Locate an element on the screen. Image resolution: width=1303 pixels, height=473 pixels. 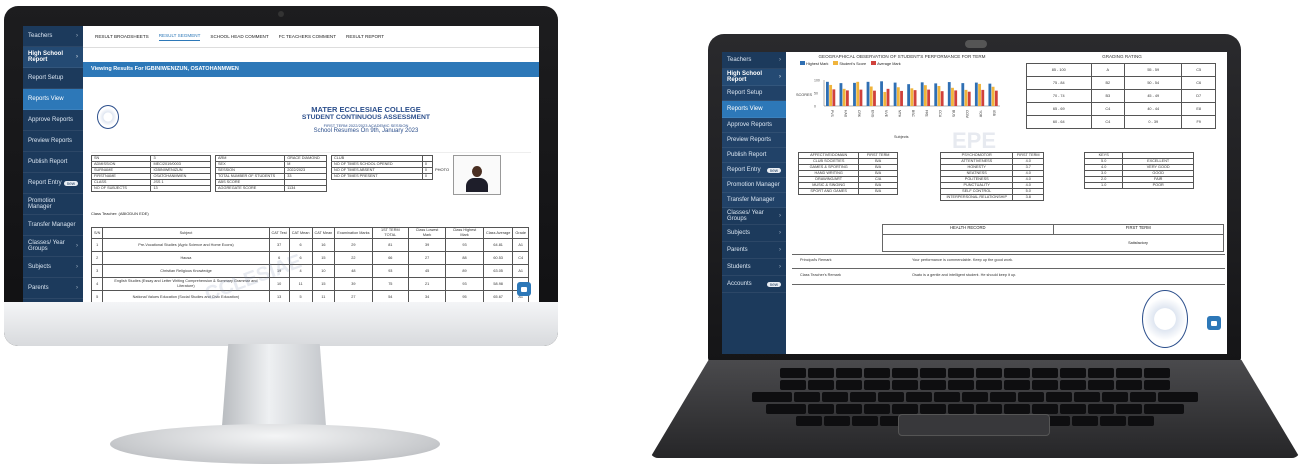
sidebar-item-students: Students › is located at coordinates (754, 267).